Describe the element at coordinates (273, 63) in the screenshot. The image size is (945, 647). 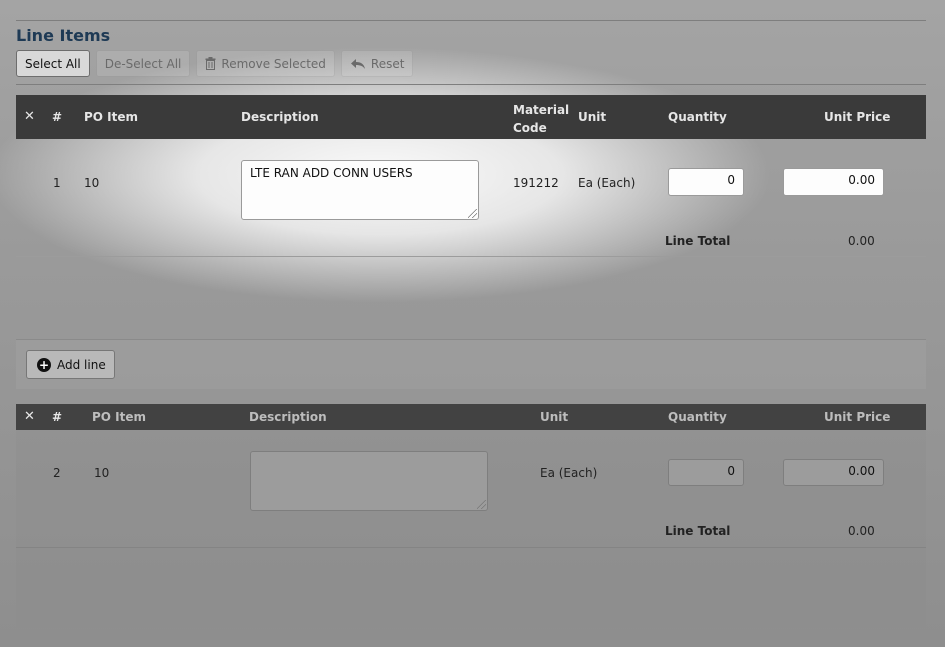
I see `remove-selected-label: Remove Selected` at that location.